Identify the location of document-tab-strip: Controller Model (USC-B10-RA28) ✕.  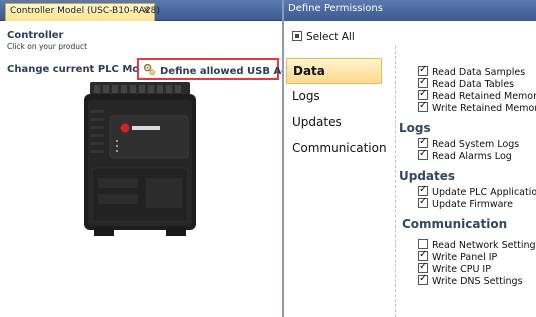
(141, 10).